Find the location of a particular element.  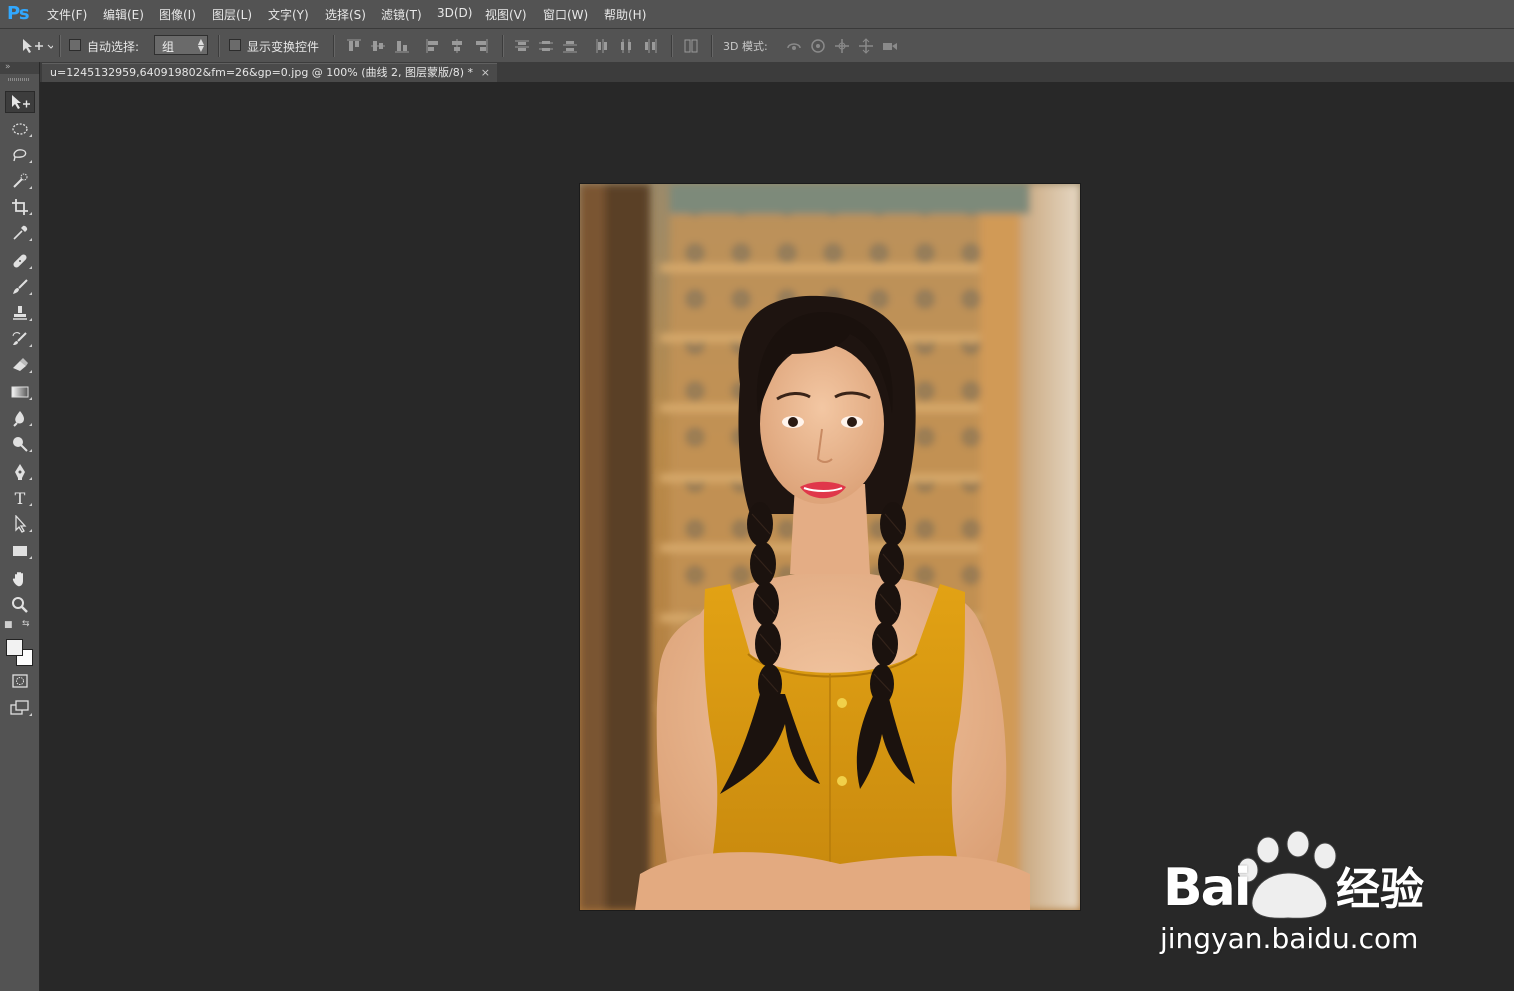

menu-help: 帮助(H) is located at coordinates (625, 14).